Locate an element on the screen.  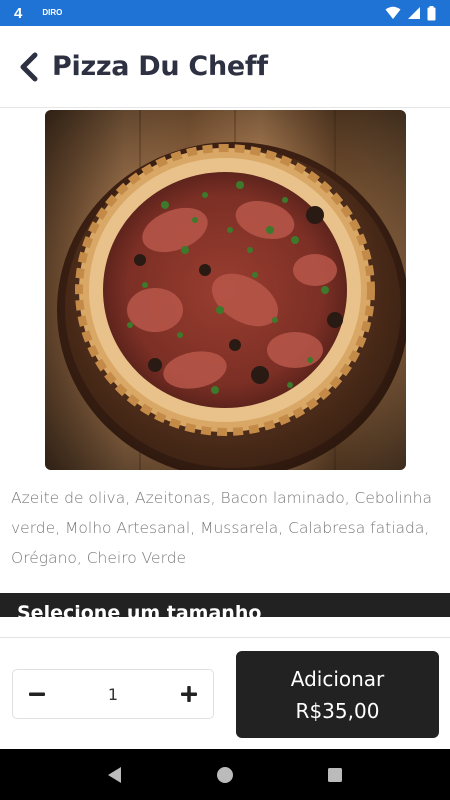
wifi-icon is located at coordinates (393, 12).